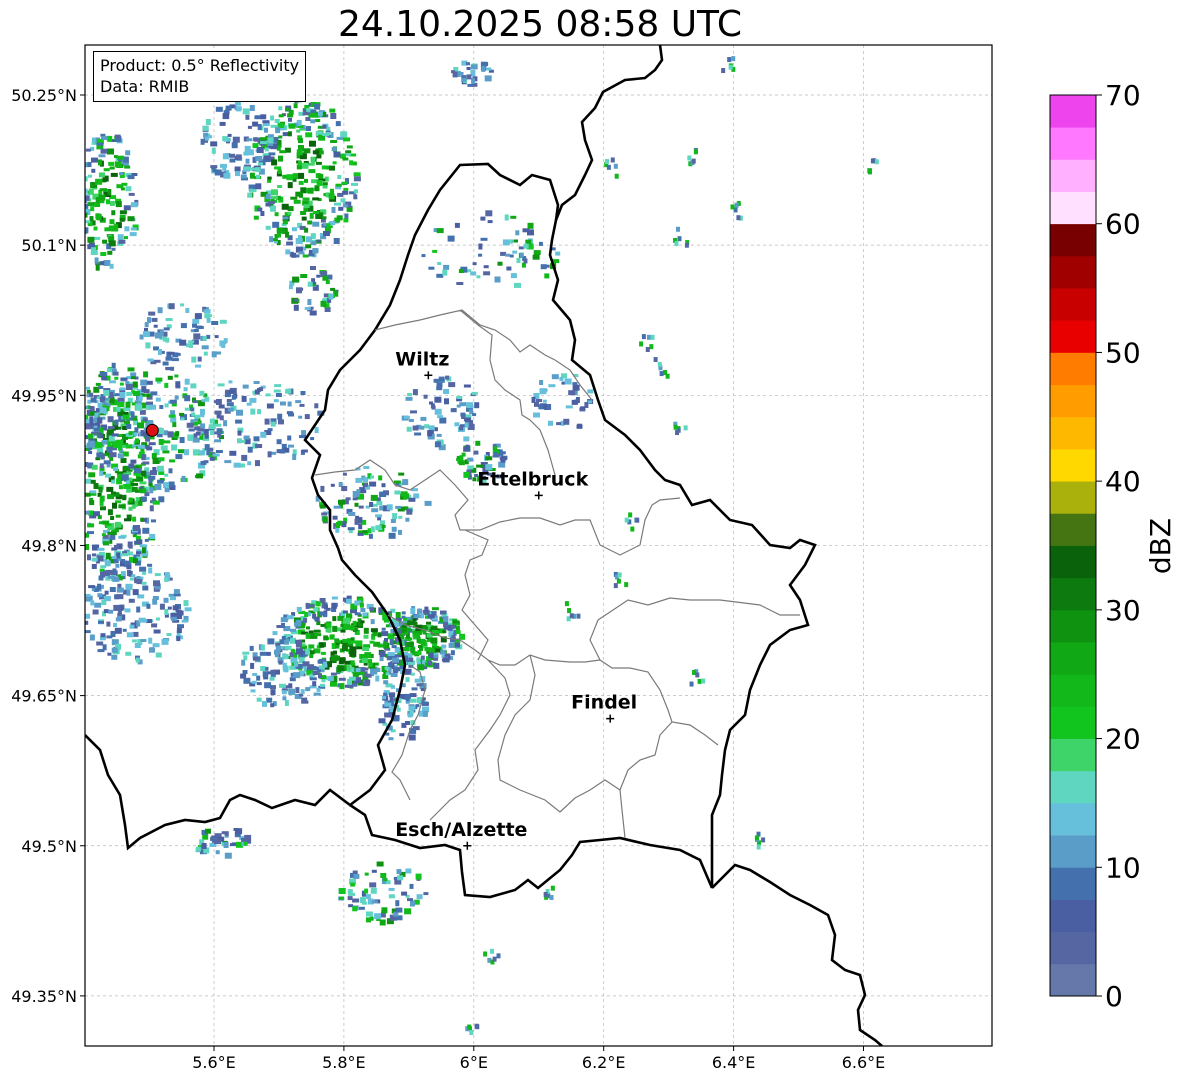  I want to click on city-label: Wiltz, so click(422, 359).